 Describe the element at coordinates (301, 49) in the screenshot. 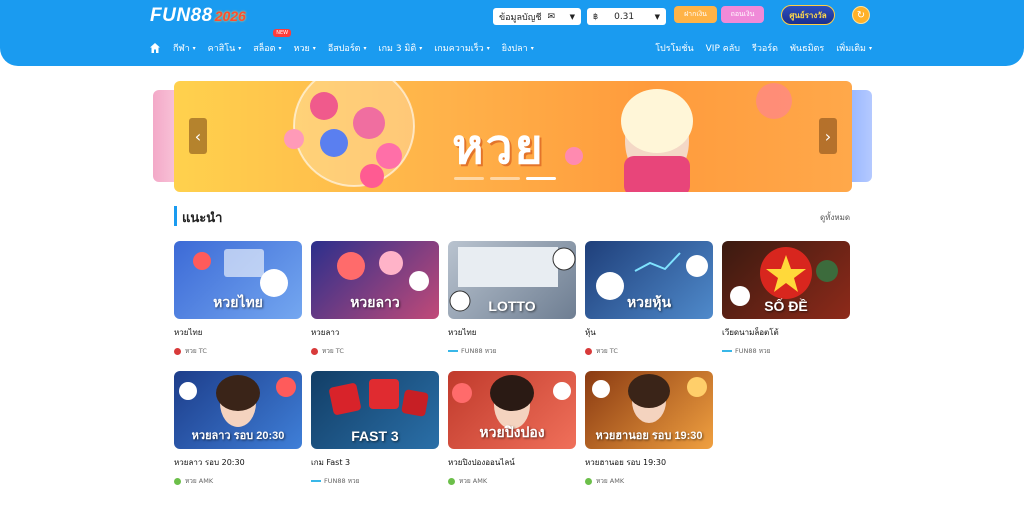

I see `nav-label: หวย` at that location.